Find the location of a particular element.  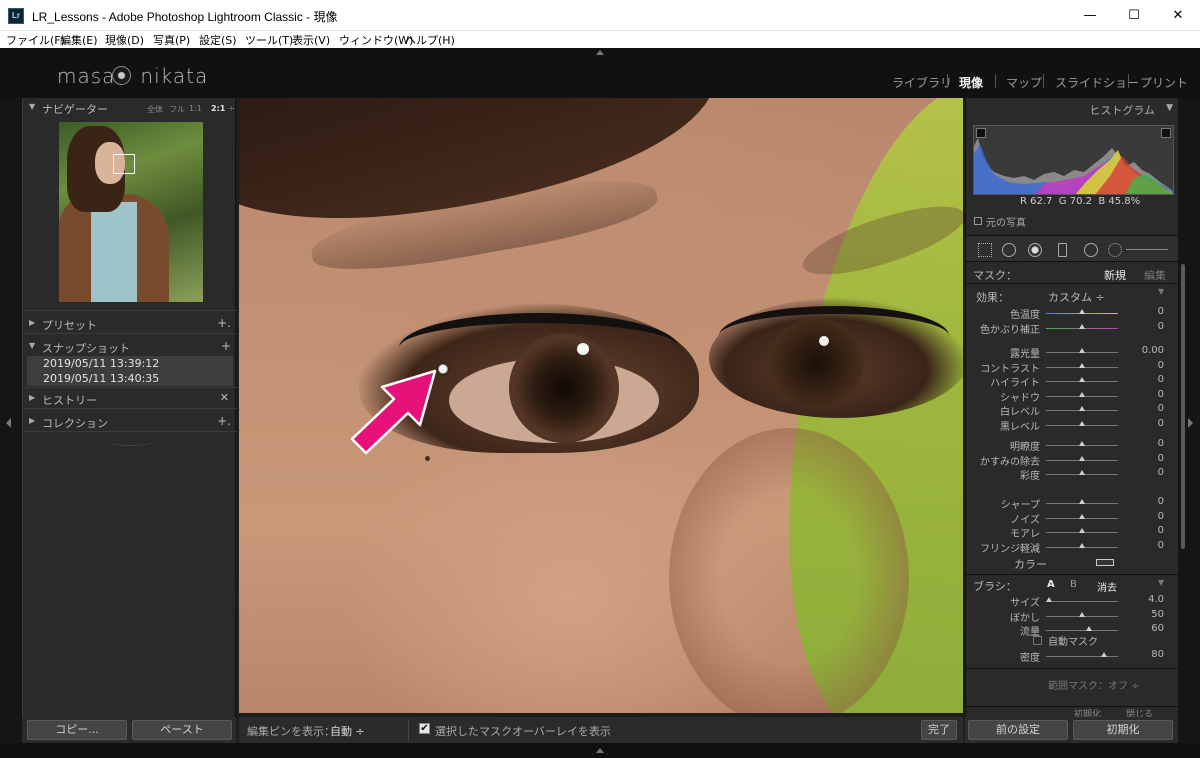

effect-dropdown: カスタム ÷ is located at coordinates (1076, 297).